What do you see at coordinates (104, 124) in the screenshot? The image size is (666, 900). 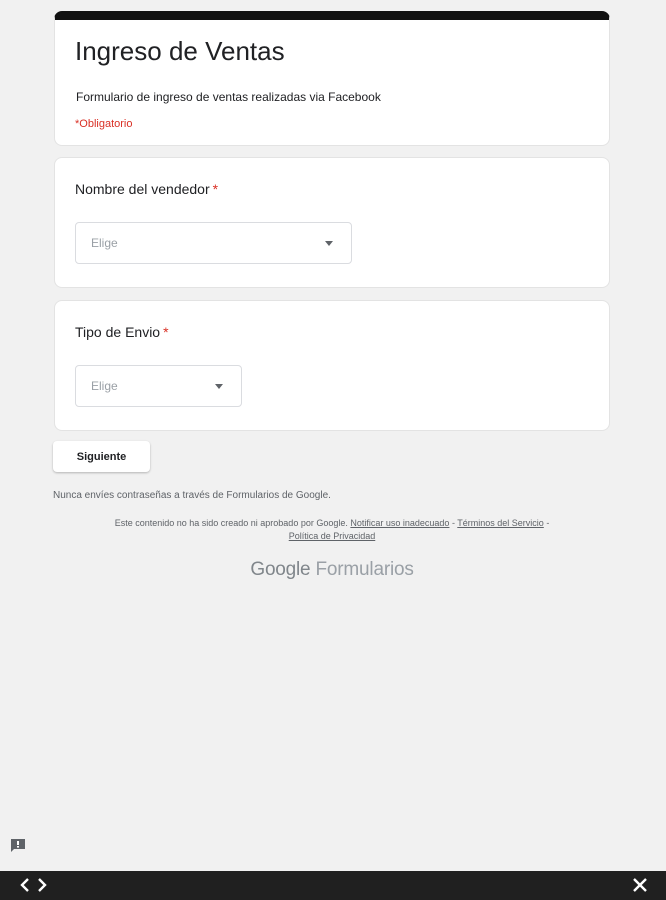 I see `required-note: *Obligatorio` at bounding box center [104, 124].